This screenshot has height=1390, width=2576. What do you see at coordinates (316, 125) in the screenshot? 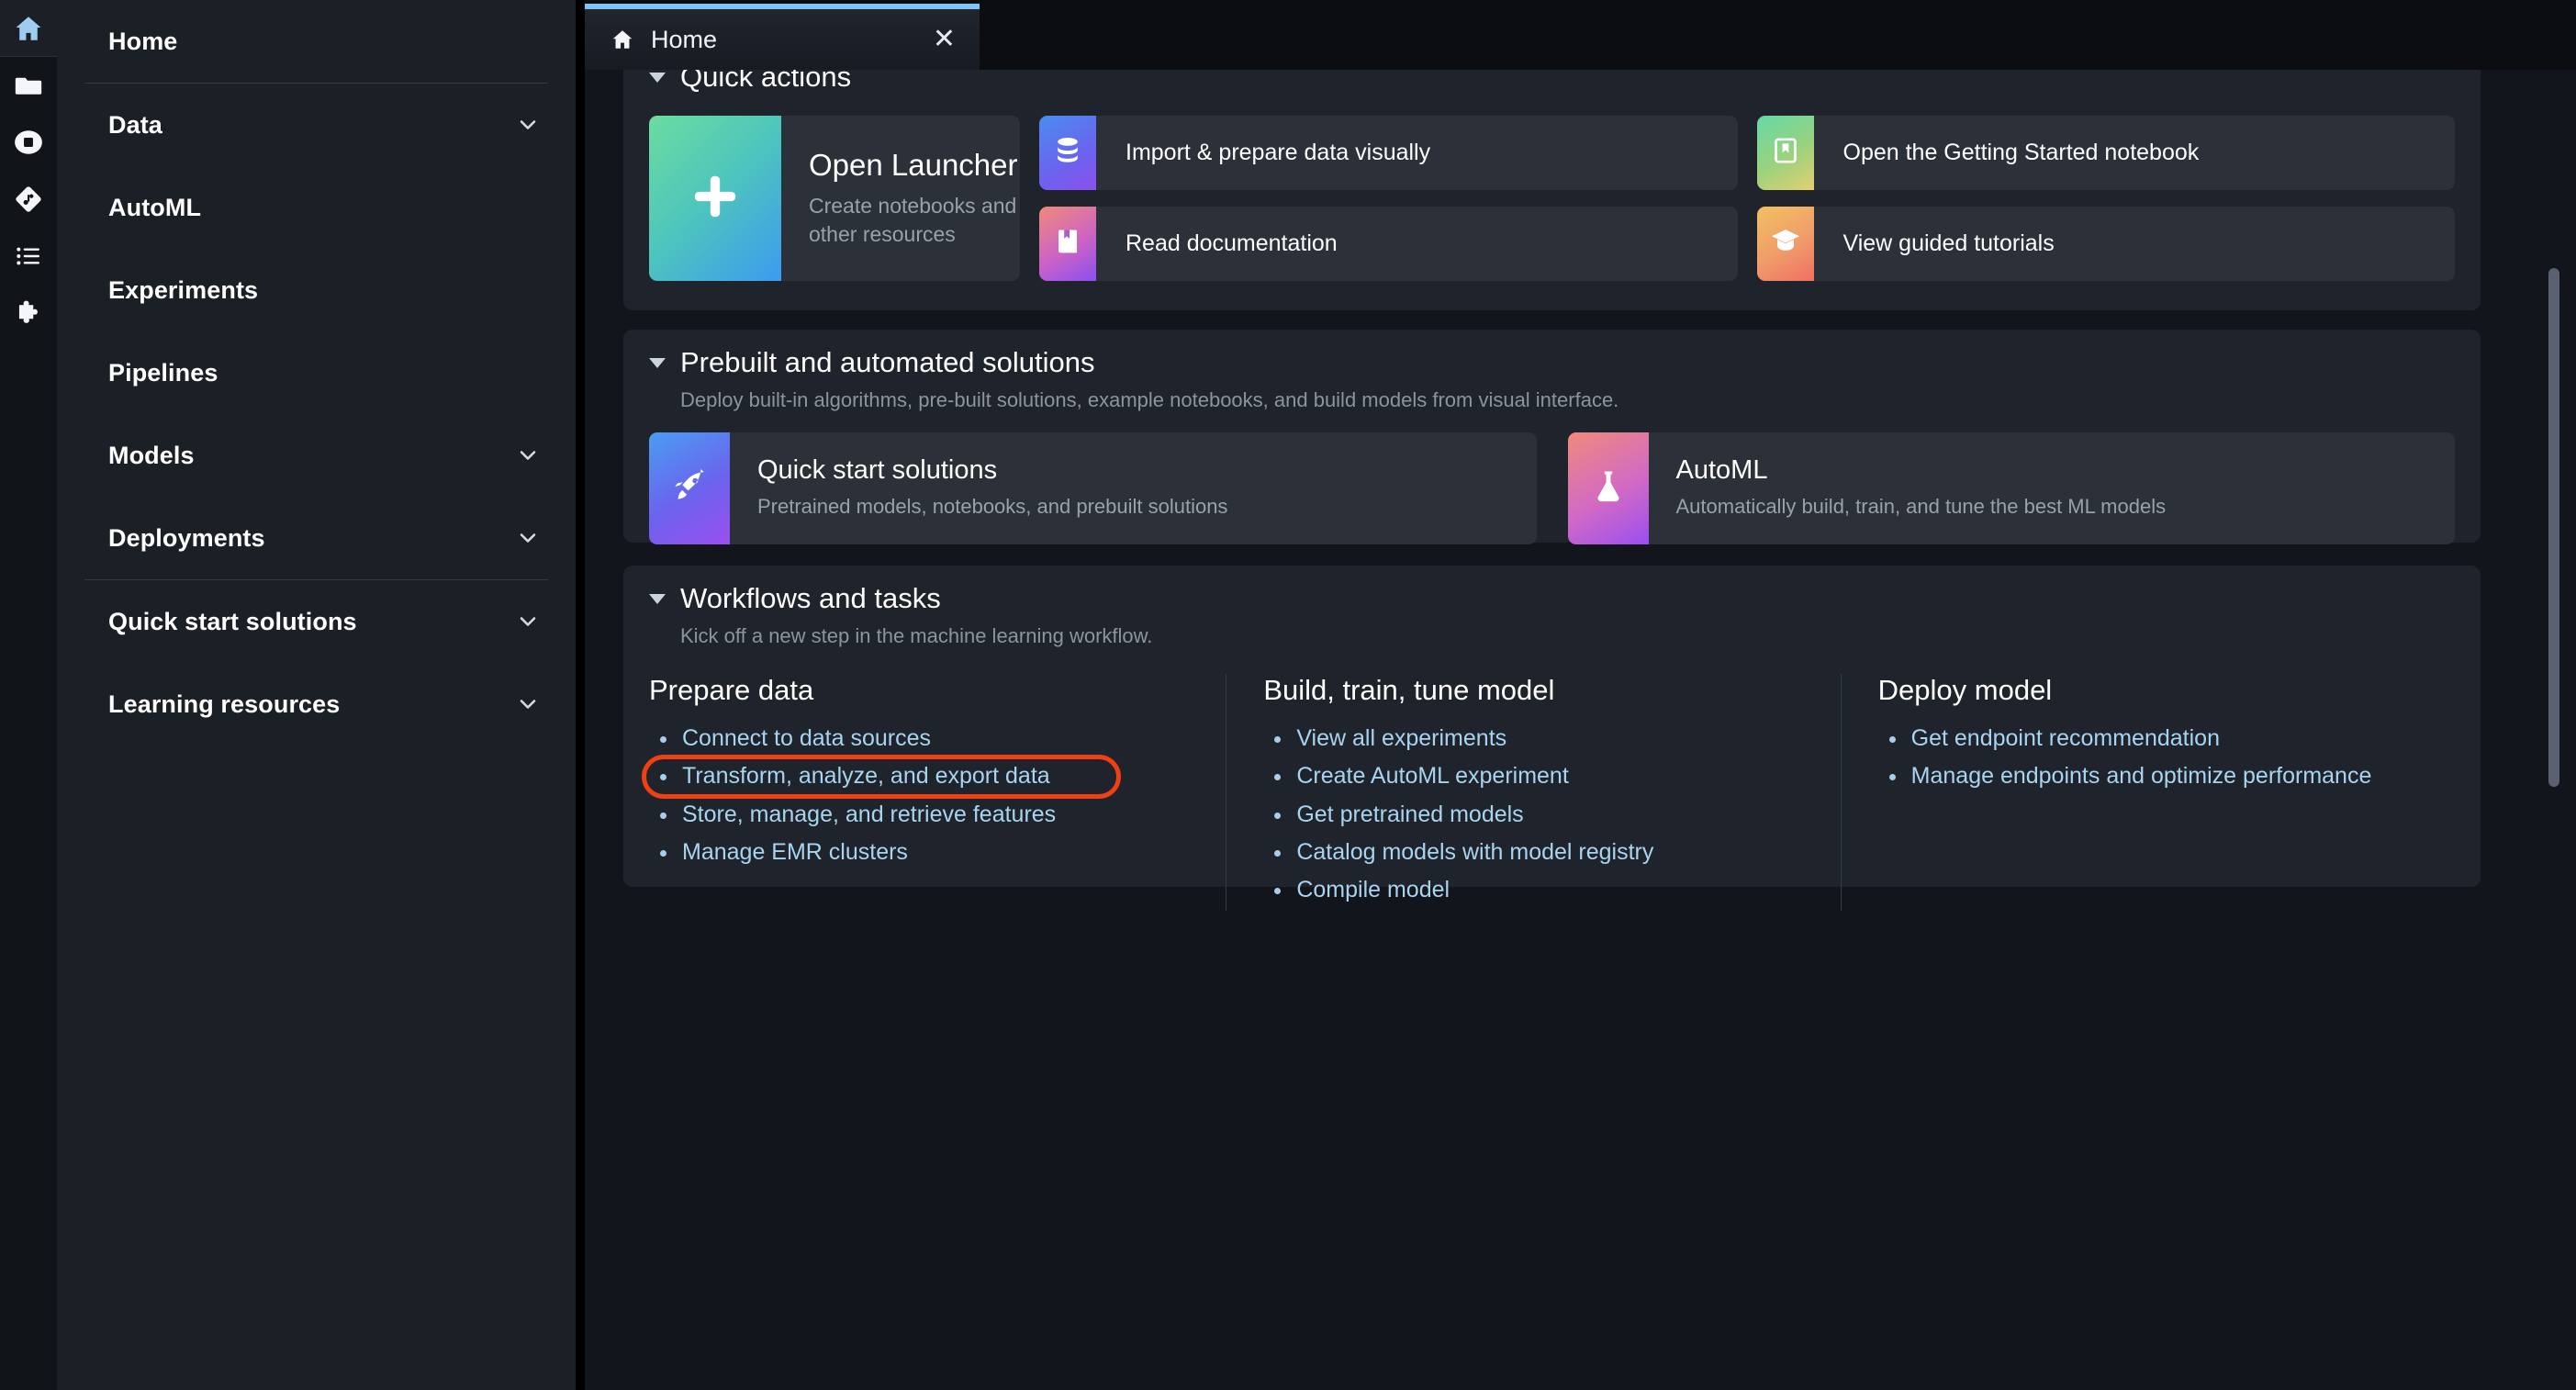
I see `sidebar-item-data: Data` at bounding box center [316, 125].